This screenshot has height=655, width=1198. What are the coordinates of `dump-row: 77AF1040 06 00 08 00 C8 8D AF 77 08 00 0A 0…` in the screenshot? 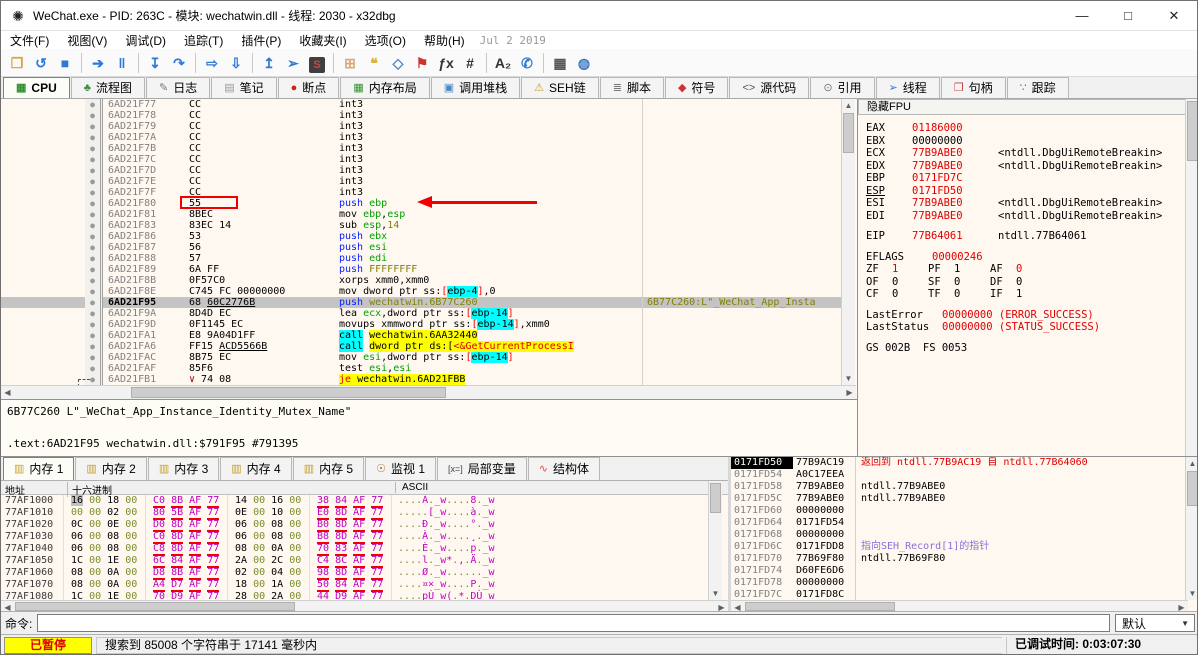 It's located at (364, 549).